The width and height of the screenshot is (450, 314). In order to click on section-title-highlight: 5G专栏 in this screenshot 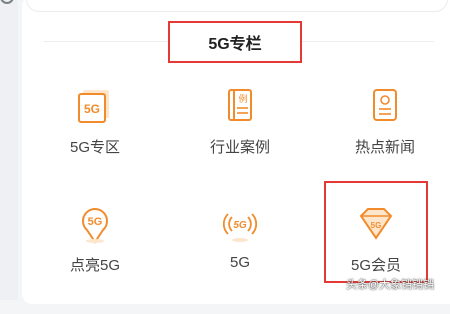, I will do `click(235, 42)`.